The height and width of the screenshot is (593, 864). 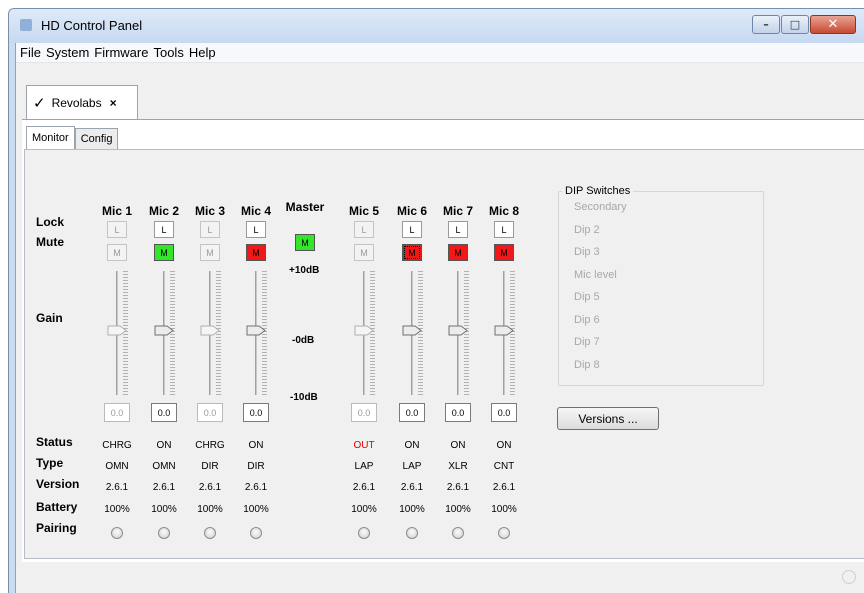 What do you see at coordinates (504, 509) in the screenshot?
I see `mic8-battery: 100%` at bounding box center [504, 509].